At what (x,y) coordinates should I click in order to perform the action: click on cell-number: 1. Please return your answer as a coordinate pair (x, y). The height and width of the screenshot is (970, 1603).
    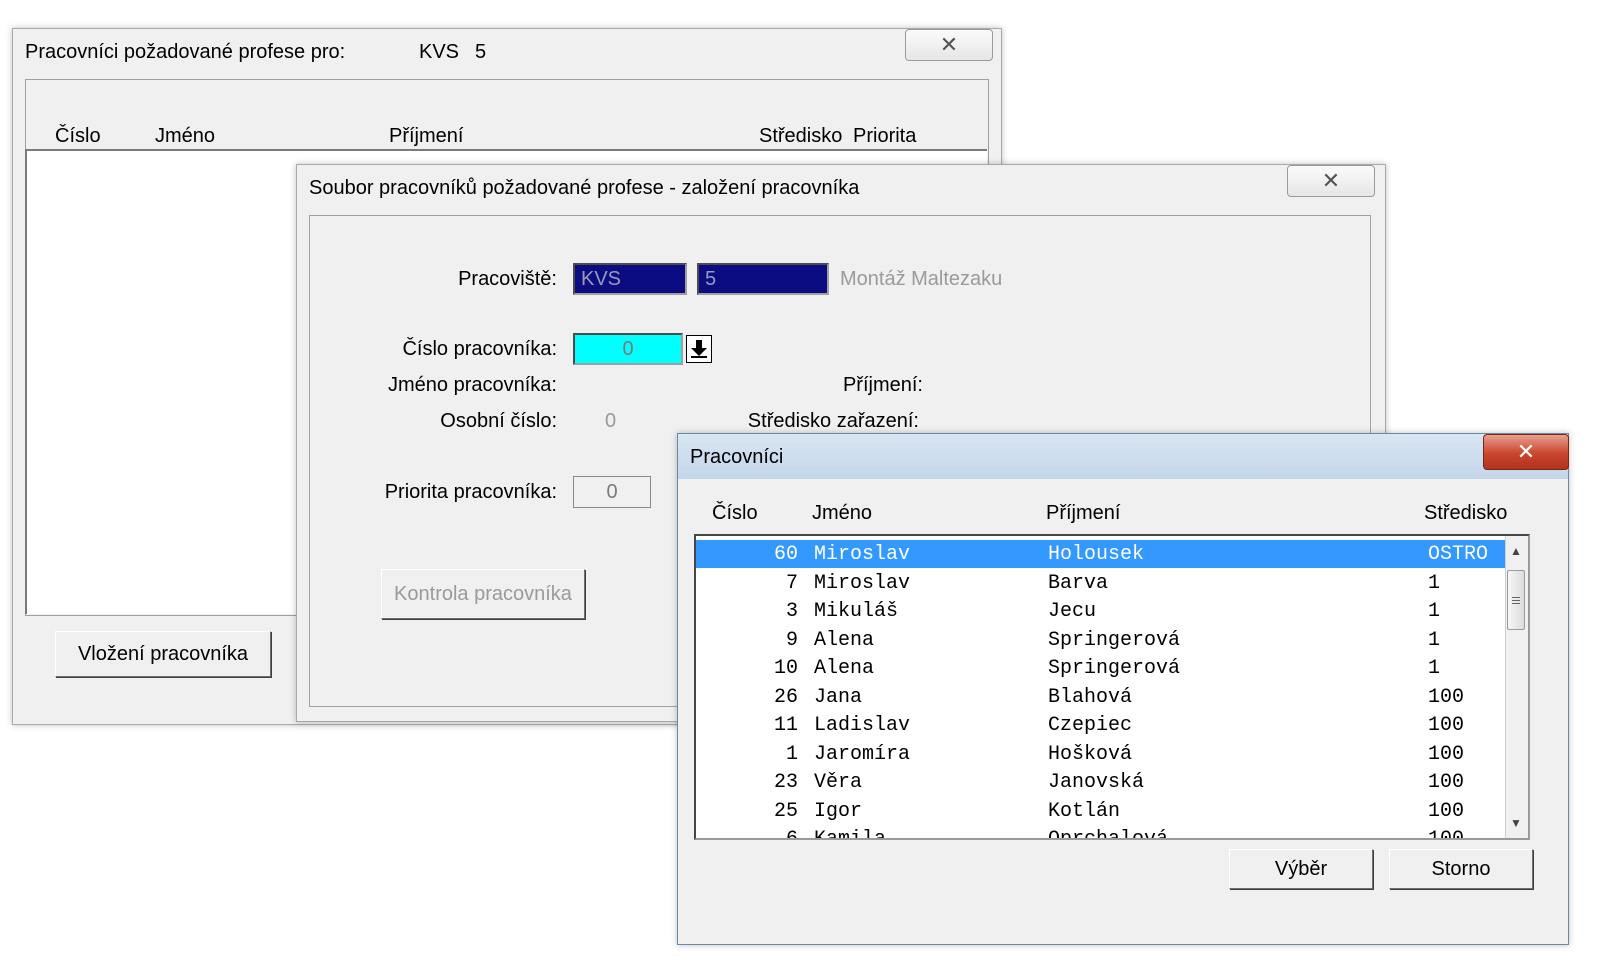
    Looking at the image, I should click on (791, 754).